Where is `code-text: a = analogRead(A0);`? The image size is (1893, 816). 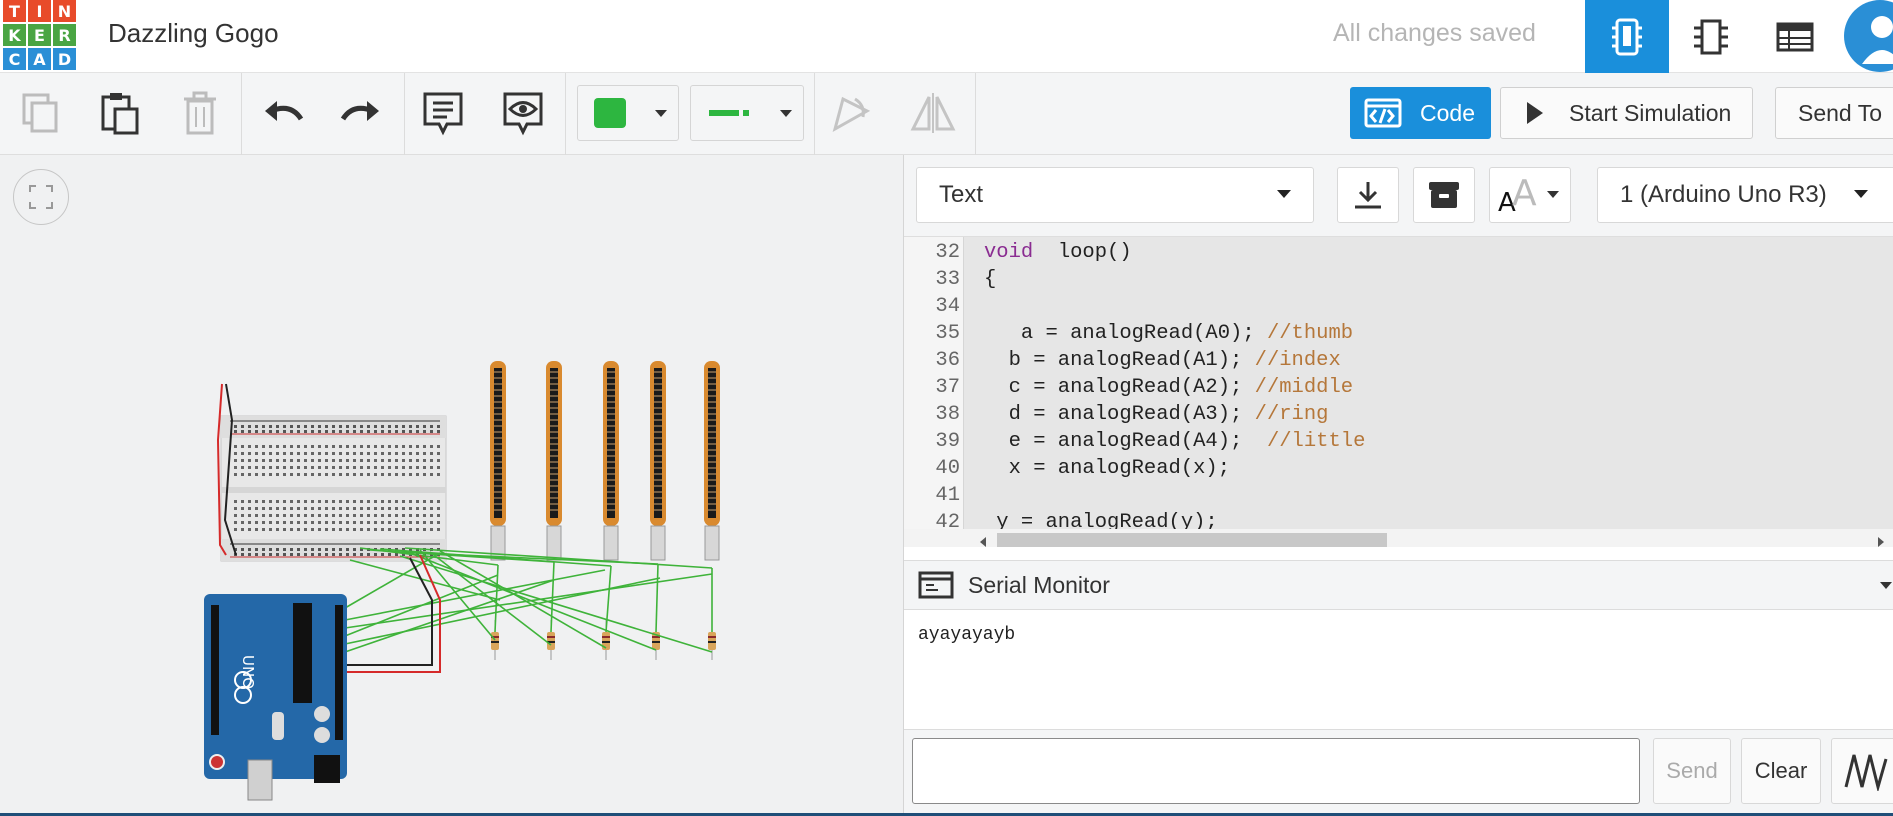
code-text: a = analogRead(A0); is located at coordinates (1125, 333).